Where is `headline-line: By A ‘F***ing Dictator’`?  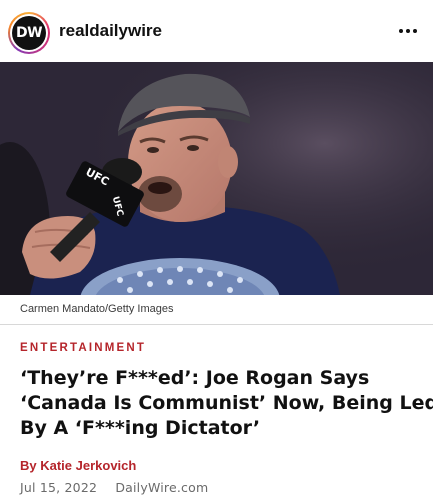 headline-line: By A ‘F***ing Dictator’ is located at coordinates (140, 427).